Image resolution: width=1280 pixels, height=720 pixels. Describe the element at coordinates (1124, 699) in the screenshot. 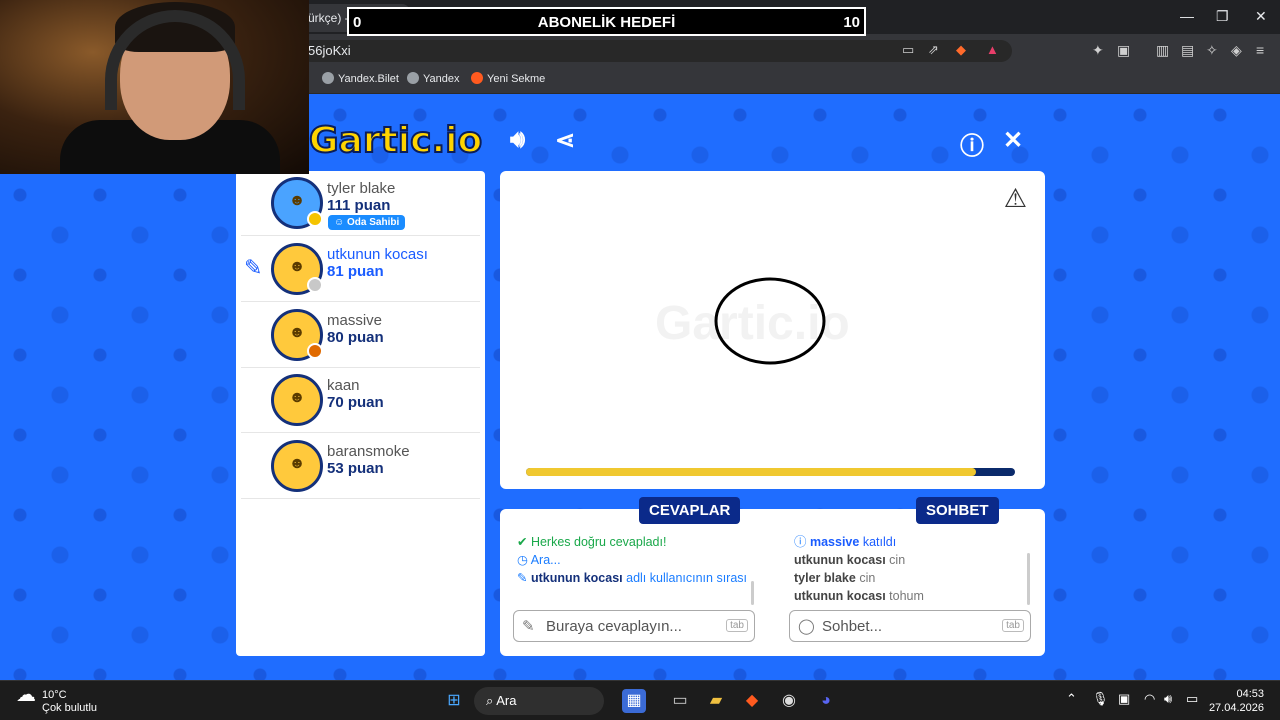

I see `device-icon: ▣` at that location.